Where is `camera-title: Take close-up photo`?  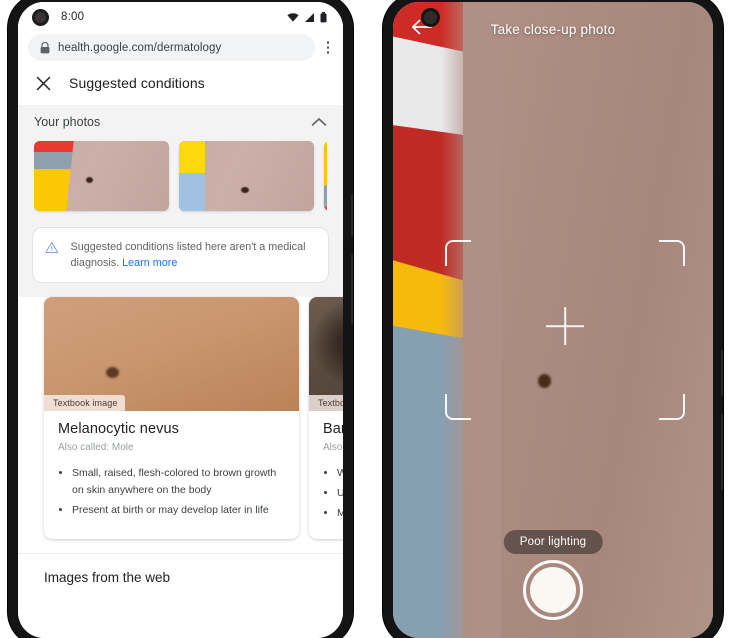
camera-title: Take close-up photo is located at coordinates (553, 29).